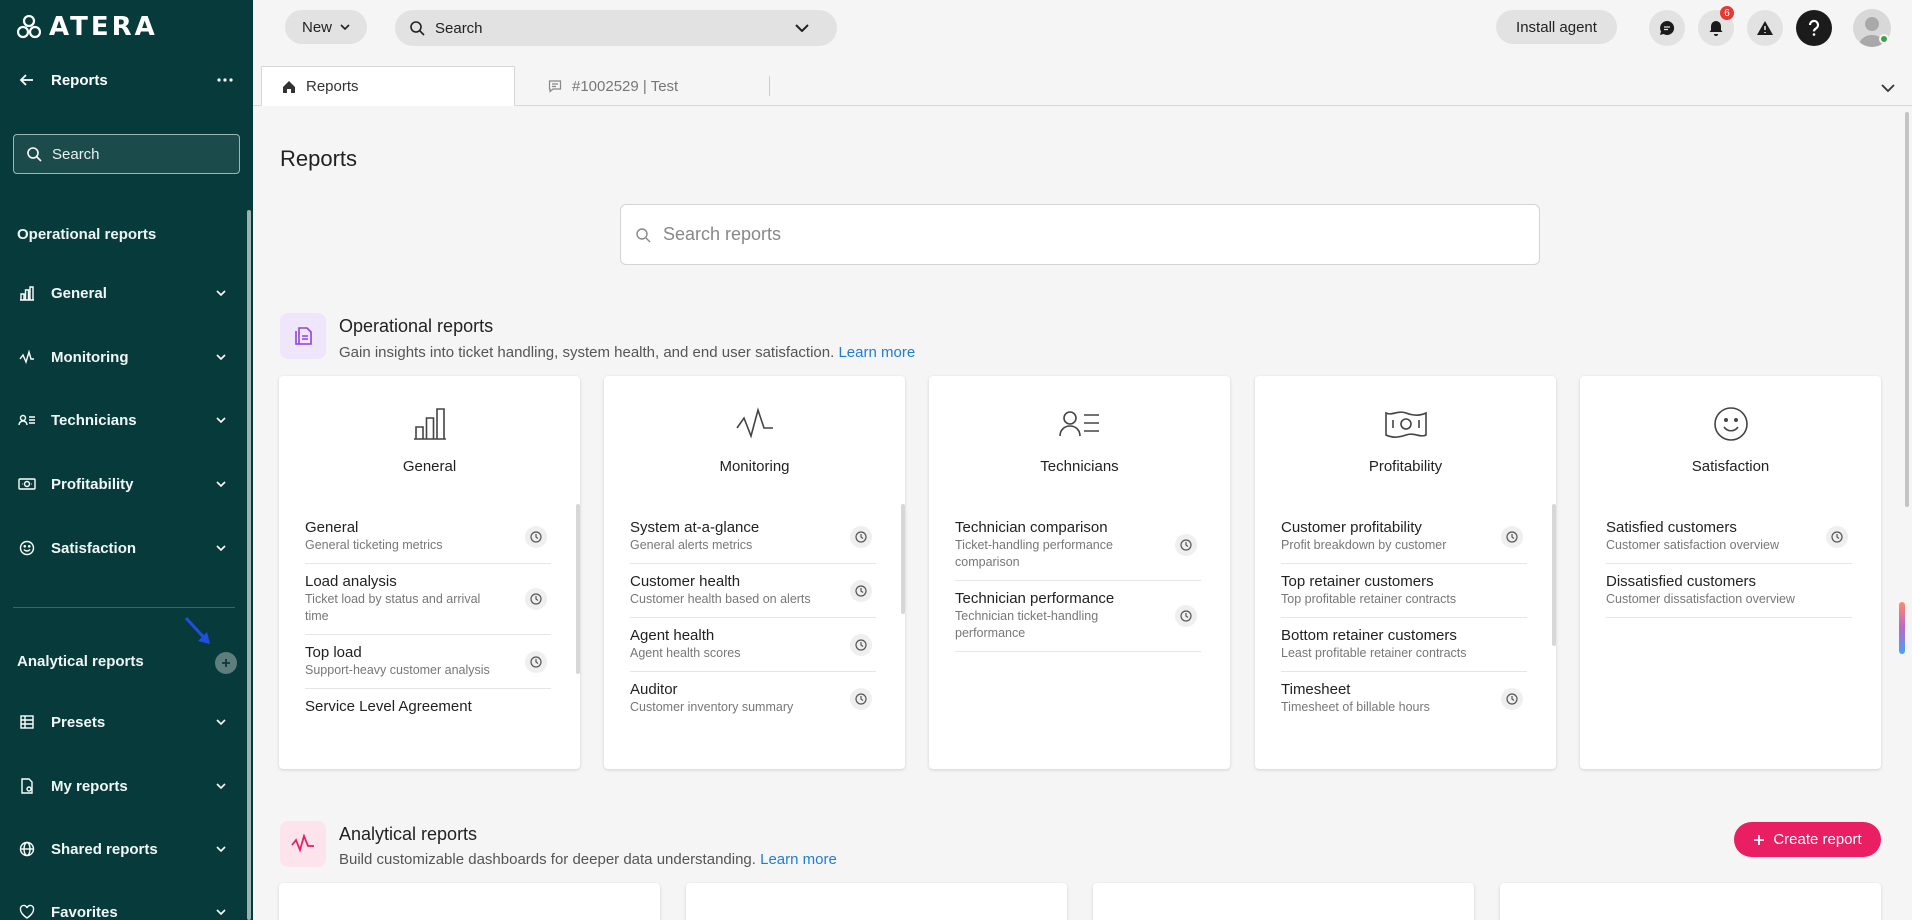 The image size is (1912, 920). I want to click on ticket-comment-icon, so click(555, 86).